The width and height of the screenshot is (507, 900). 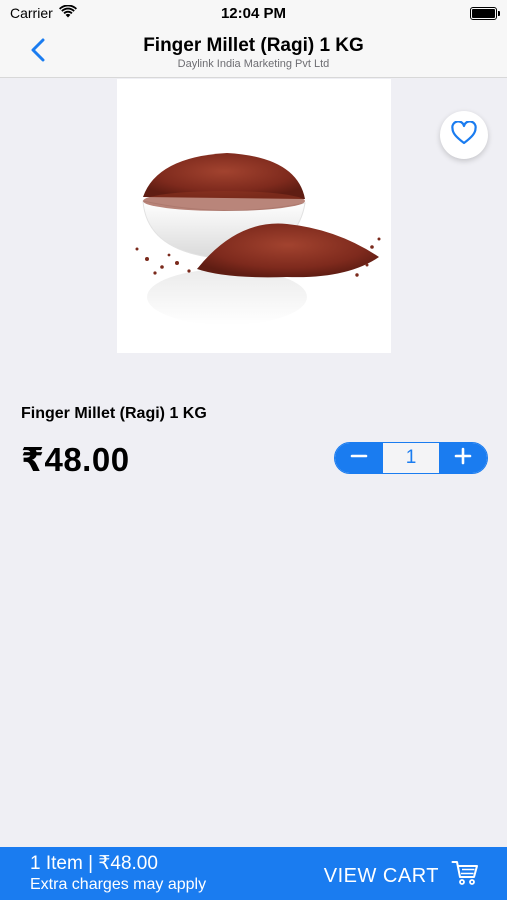 I want to click on product-name: Finger Millet (Ragi) 1 KG, so click(x=114, y=413).